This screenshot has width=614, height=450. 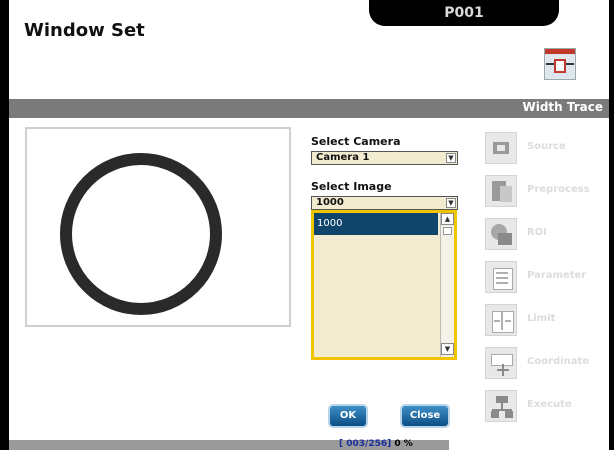 I want to click on nav-source: Source, so click(x=547, y=150).